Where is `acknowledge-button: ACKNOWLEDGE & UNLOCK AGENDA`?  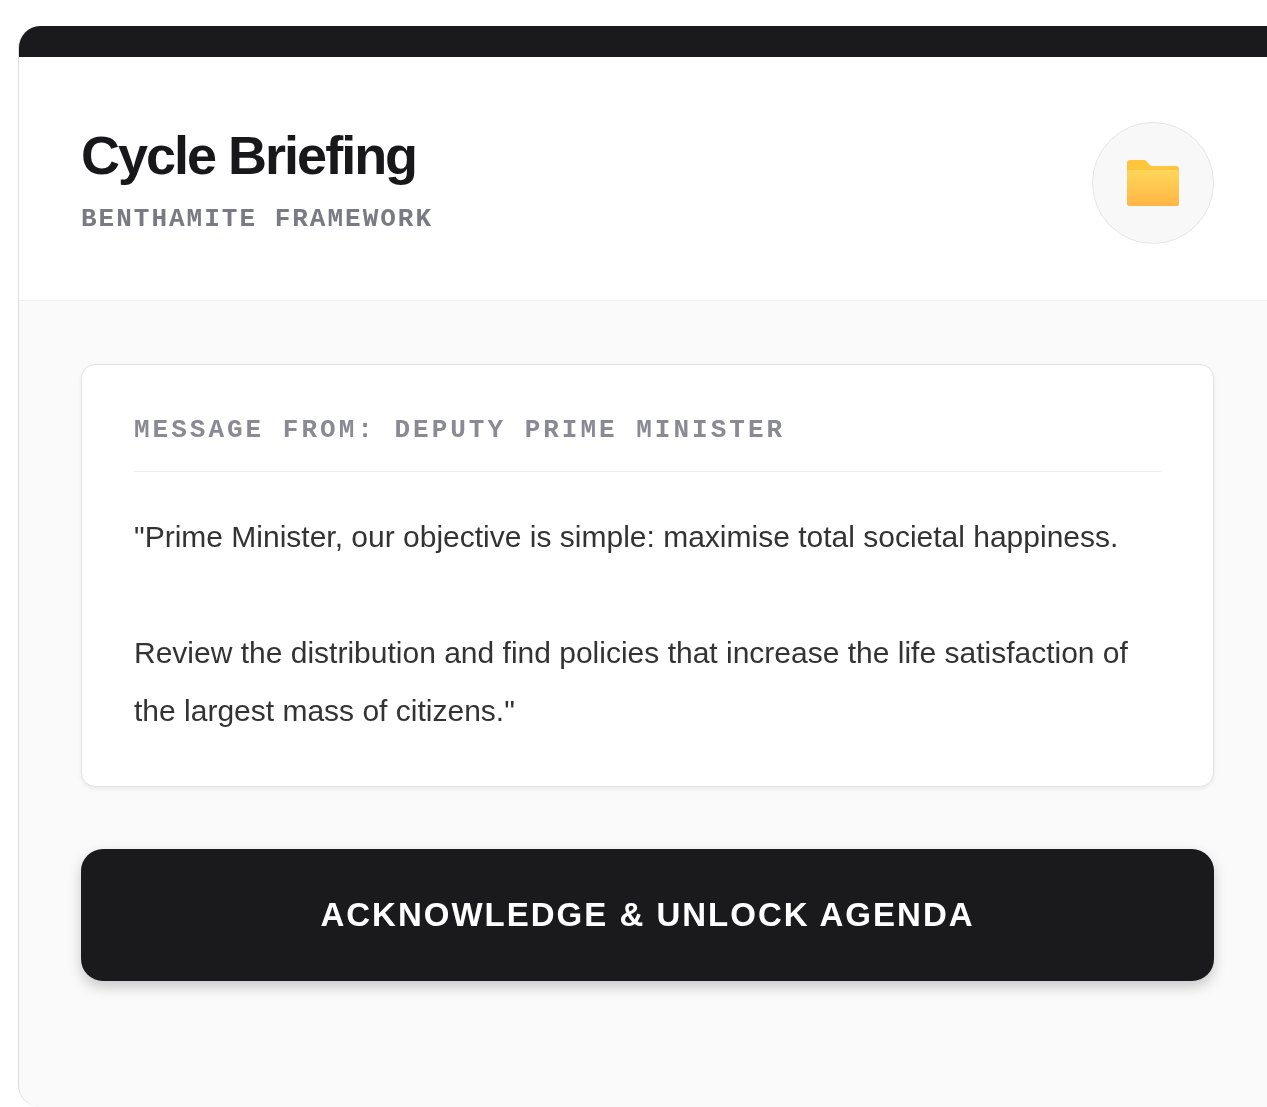
acknowledge-button: ACKNOWLEDGE & UNLOCK AGENDA is located at coordinates (647, 915).